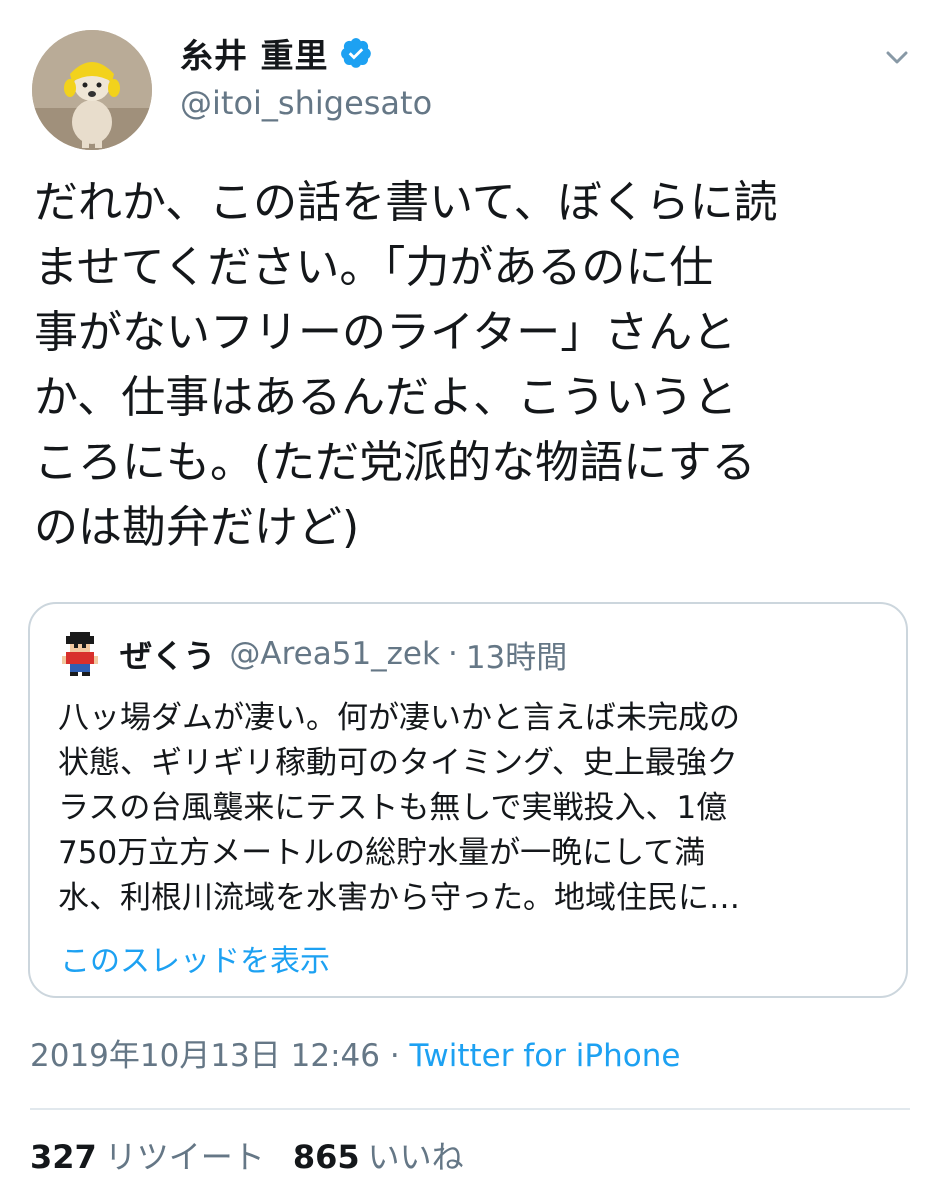  What do you see at coordinates (416, 1157) in the screenshot?
I see `like-label: いいね` at bounding box center [416, 1157].